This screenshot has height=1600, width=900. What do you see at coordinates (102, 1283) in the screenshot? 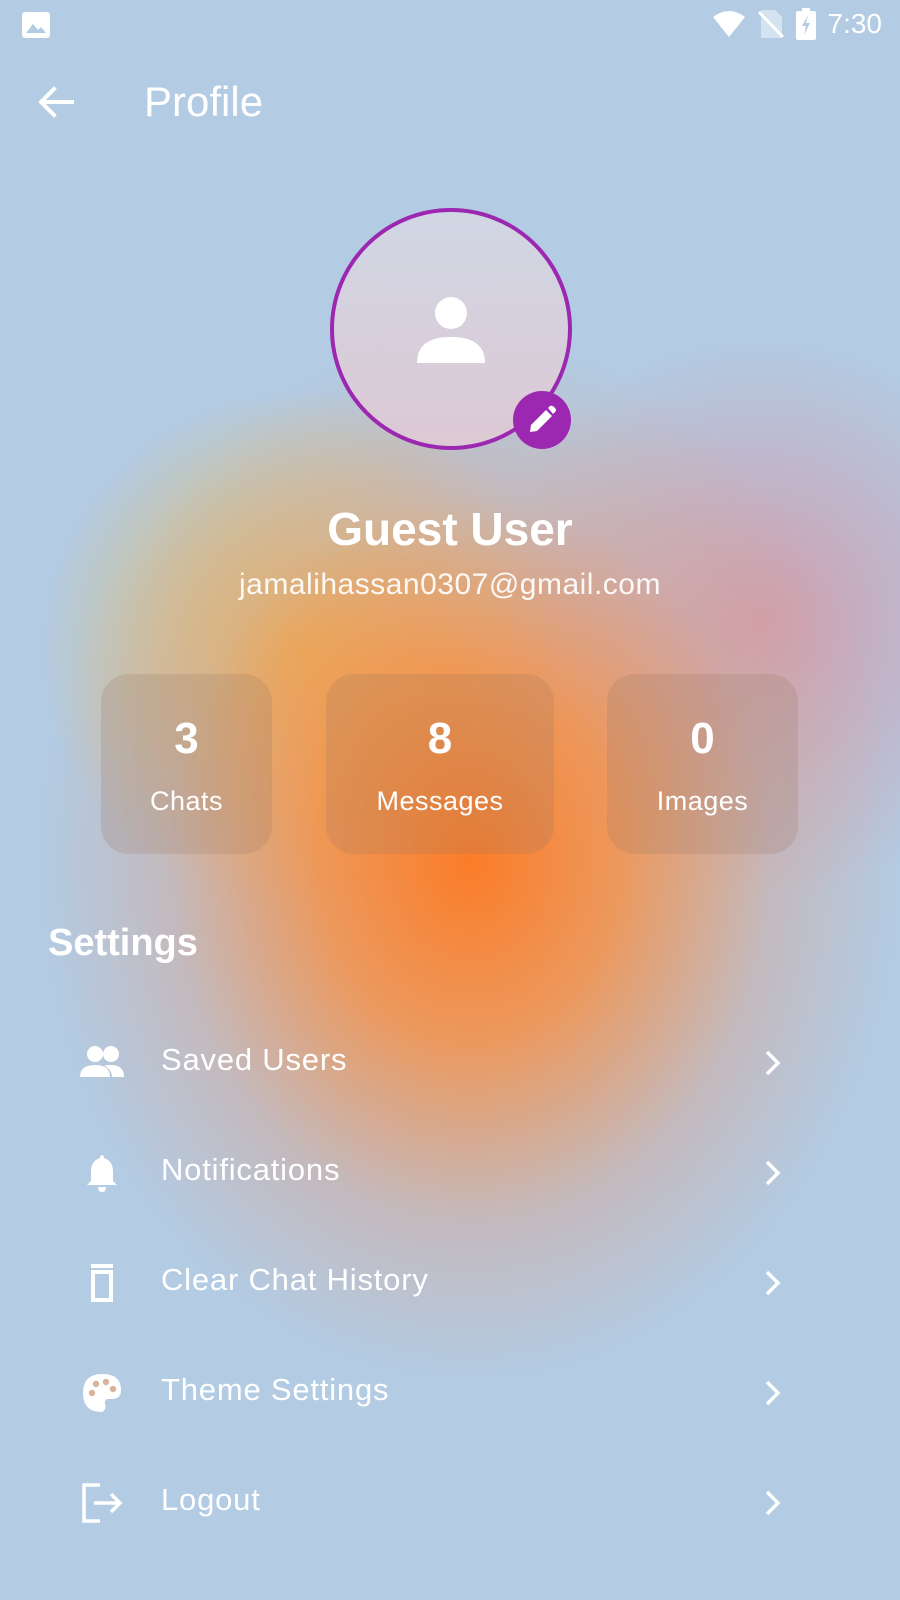
I see `trash-icon` at bounding box center [102, 1283].